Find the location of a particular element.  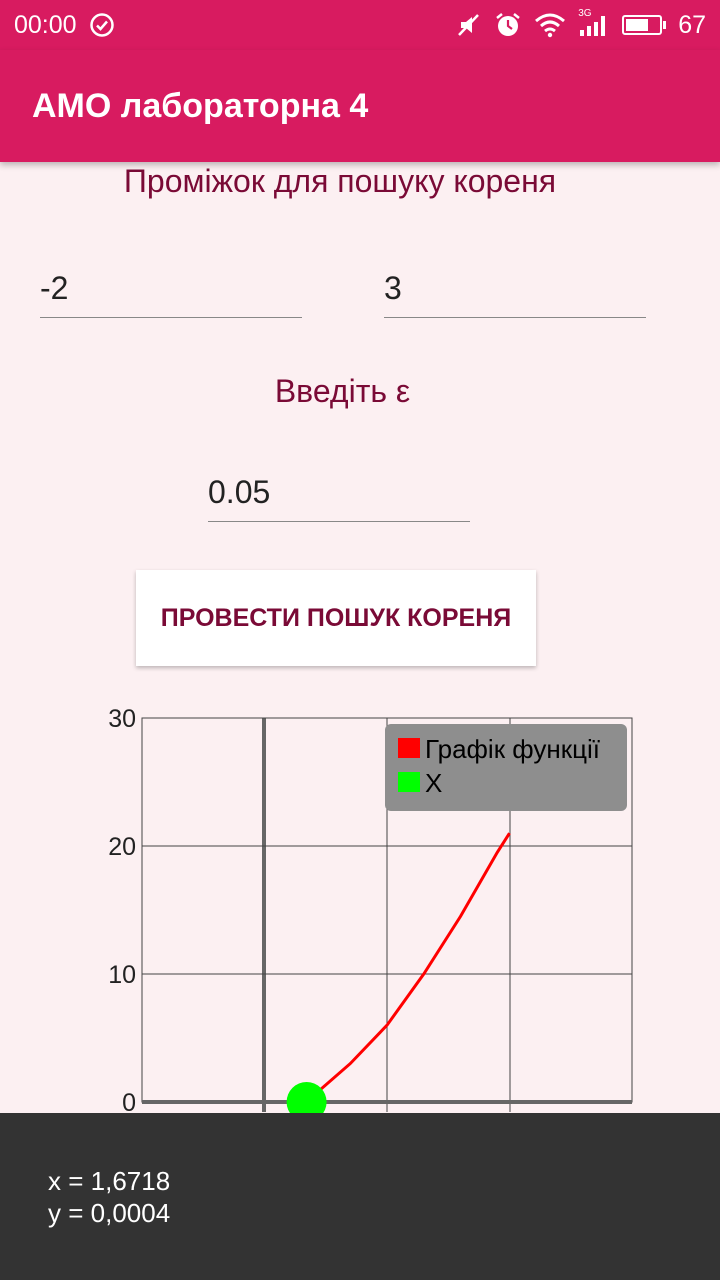

epsilon-input: 0.05 is located at coordinates (339, 498).